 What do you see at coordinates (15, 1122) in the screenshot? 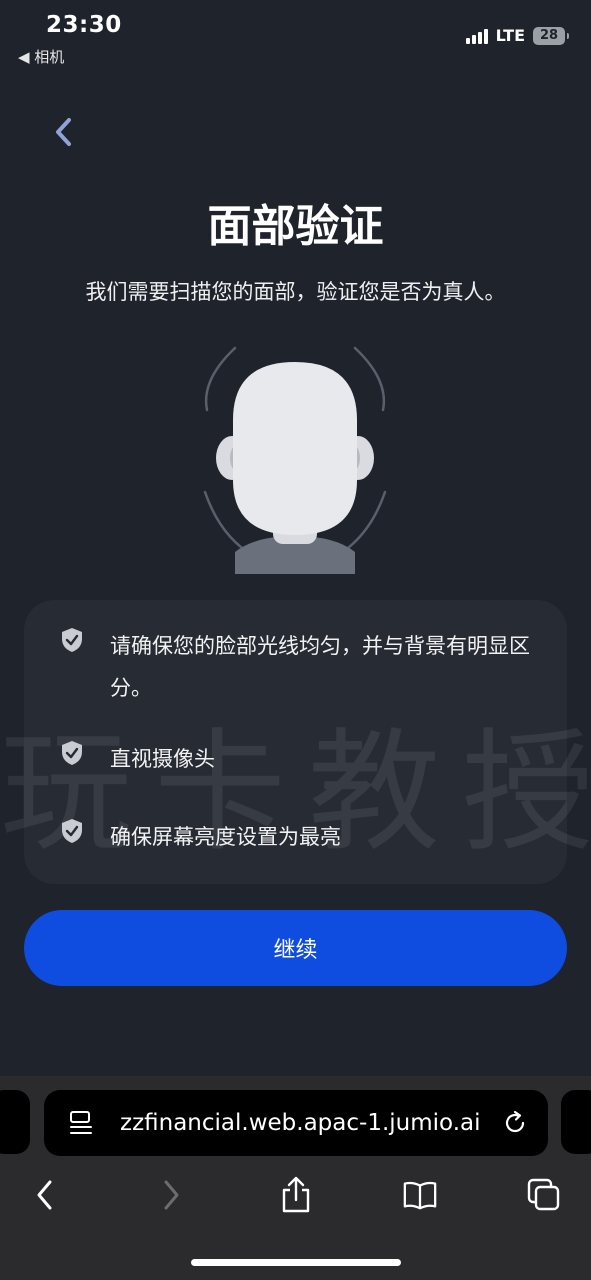
I see `previous-tab-stub` at bounding box center [15, 1122].